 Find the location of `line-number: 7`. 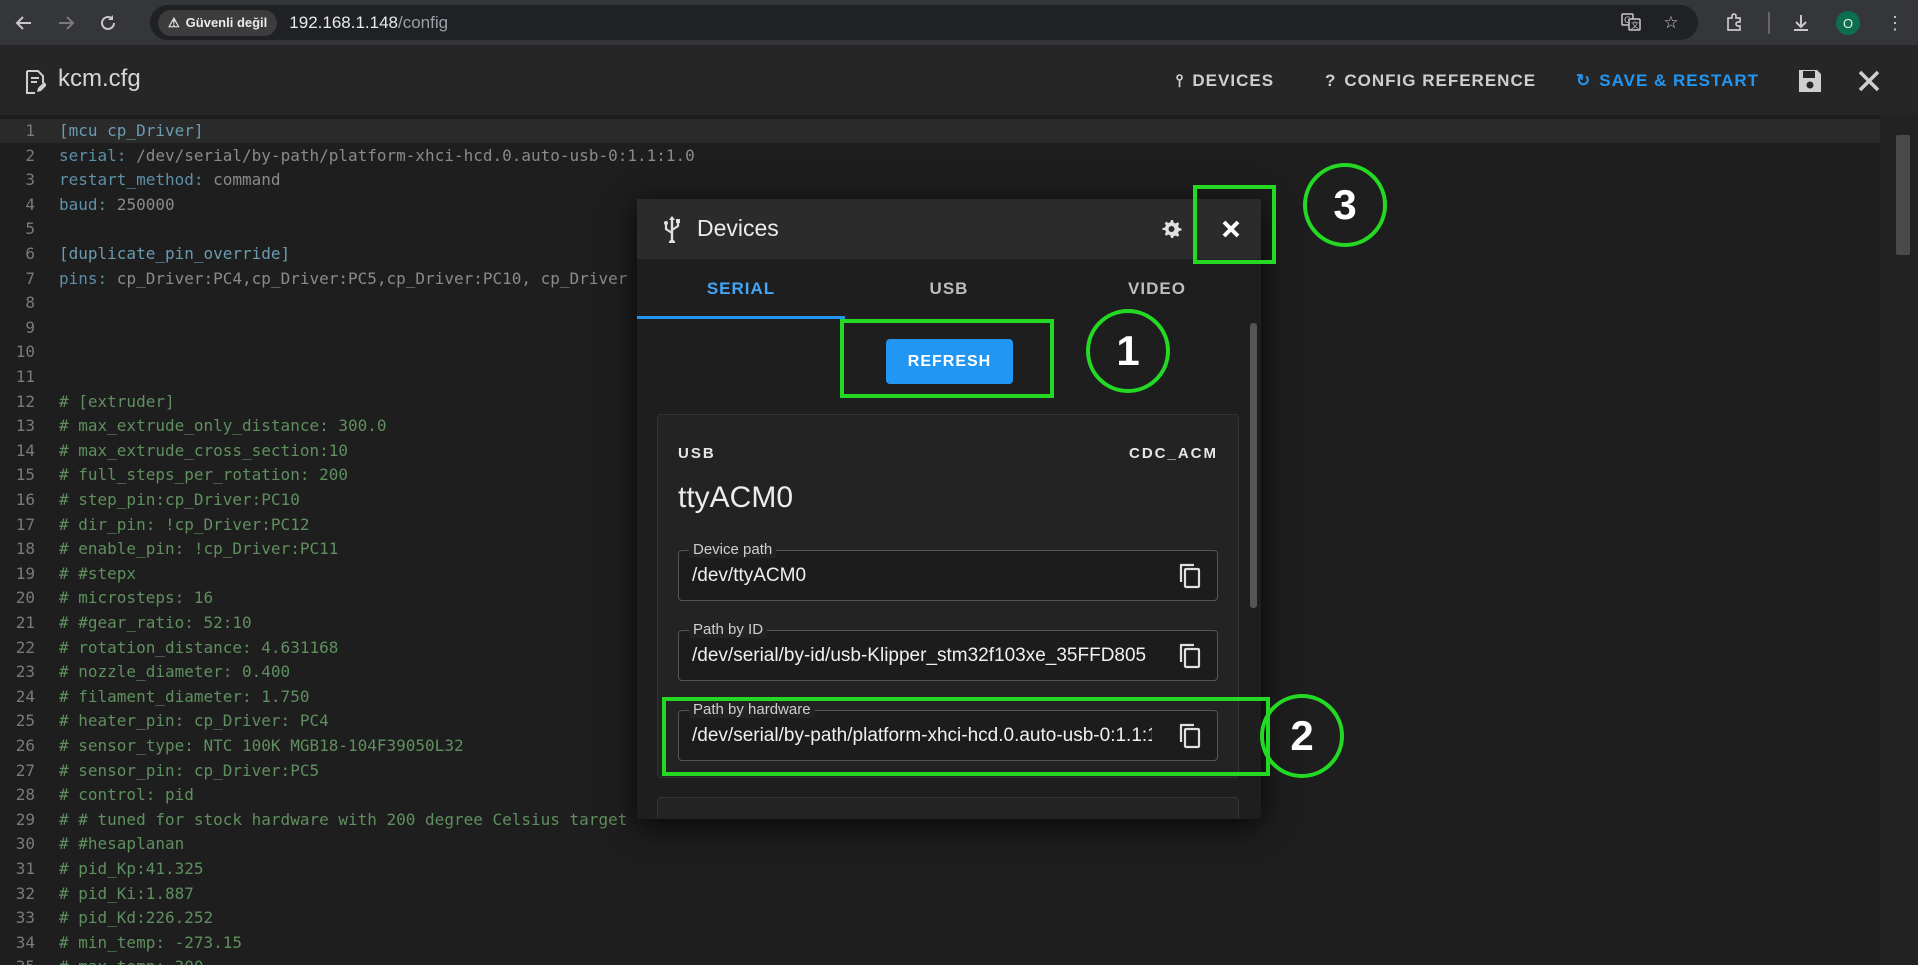

line-number: 7 is located at coordinates (30, 278).